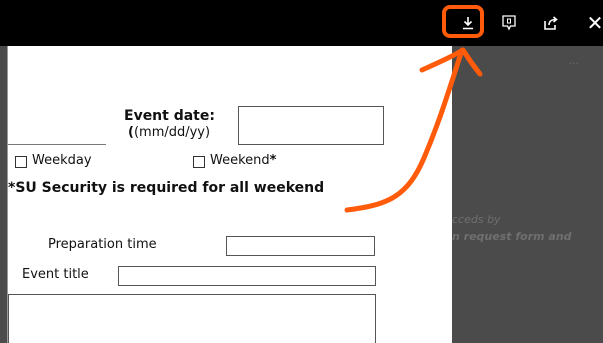 The height and width of the screenshot is (343, 603). What do you see at coordinates (199, 162) in the screenshot?
I see `weekend-checkbox` at bounding box center [199, 162].